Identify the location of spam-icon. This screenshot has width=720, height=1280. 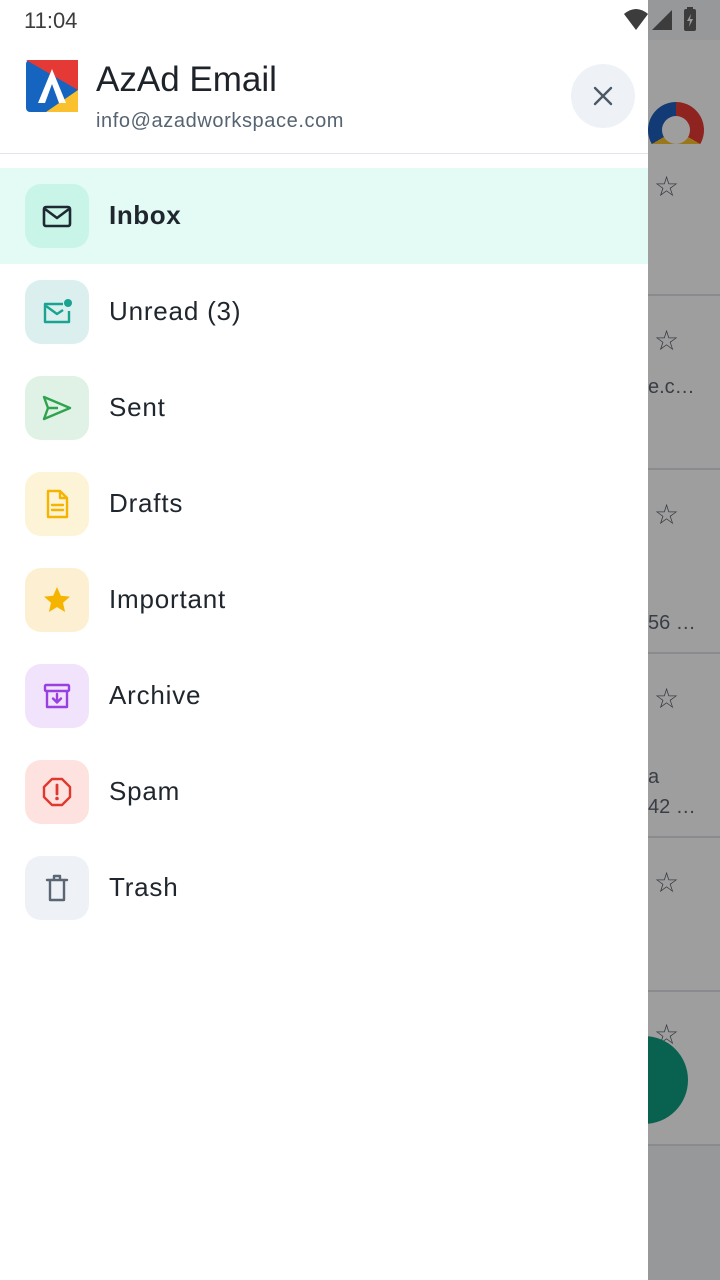
(57, 792).